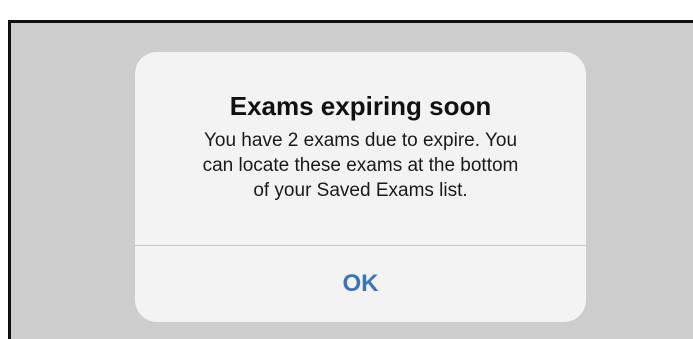  I want to click on alert-message-line-2: can locate these exams at the bottom, so click(360, 165).